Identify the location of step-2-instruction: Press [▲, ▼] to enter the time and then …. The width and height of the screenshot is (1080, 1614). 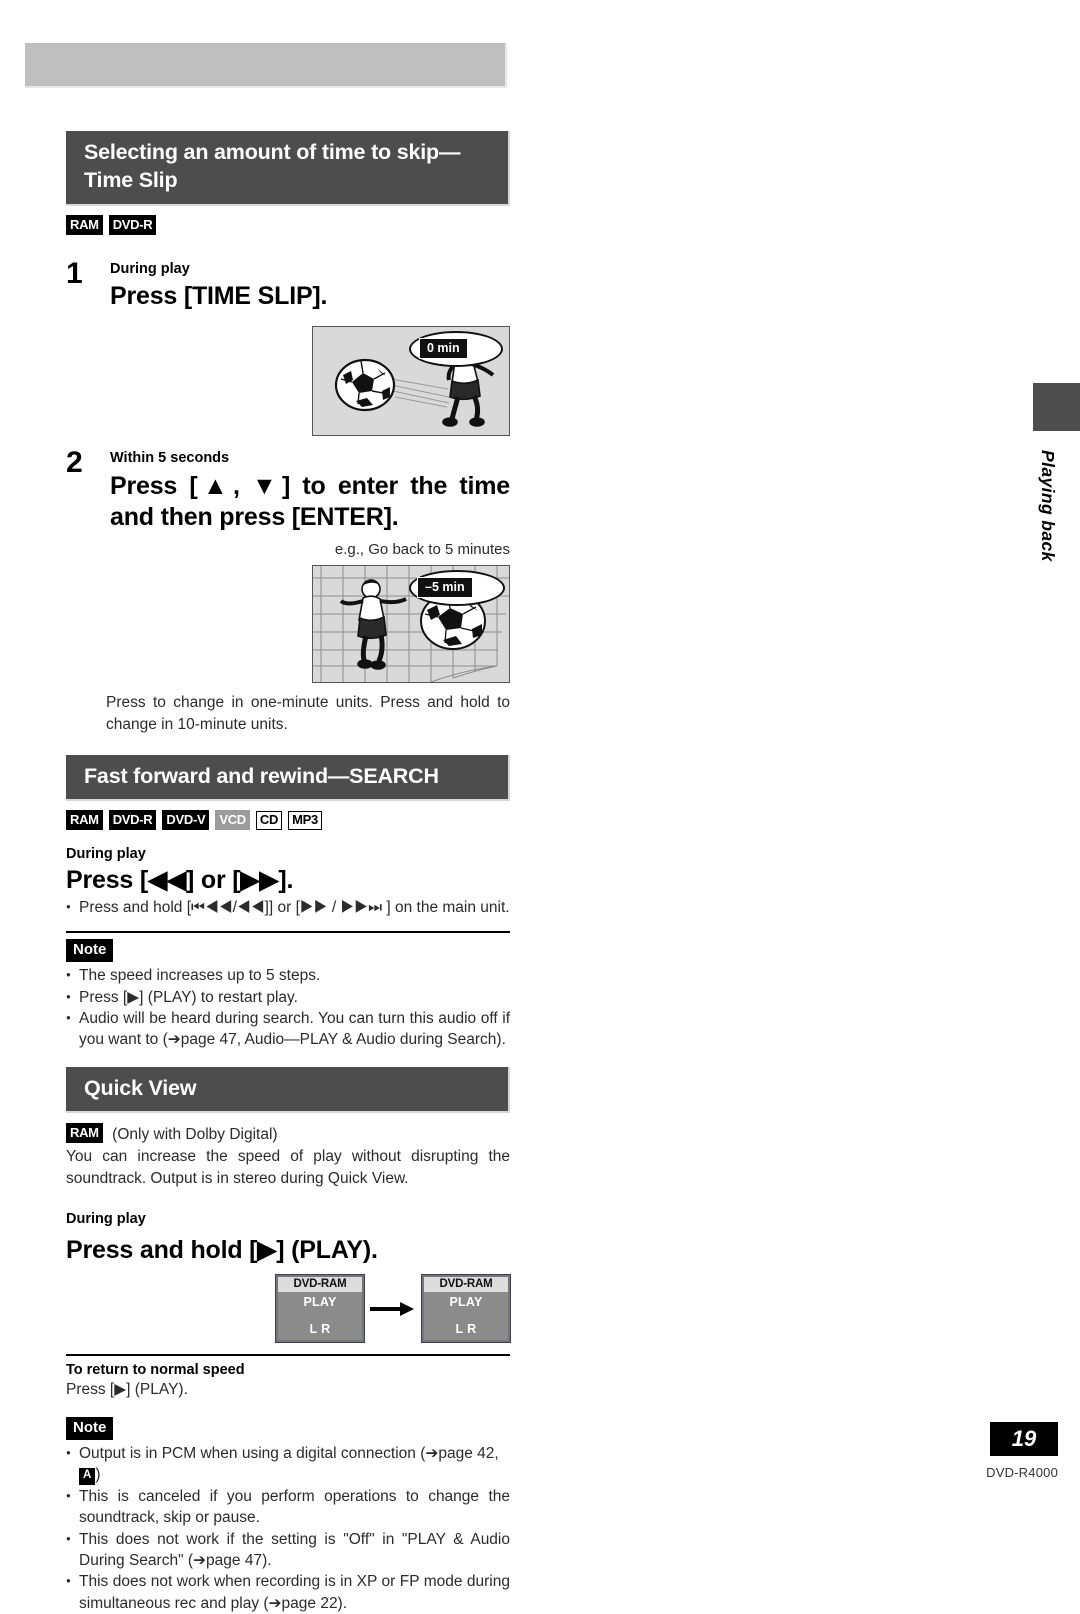
(310, 501).